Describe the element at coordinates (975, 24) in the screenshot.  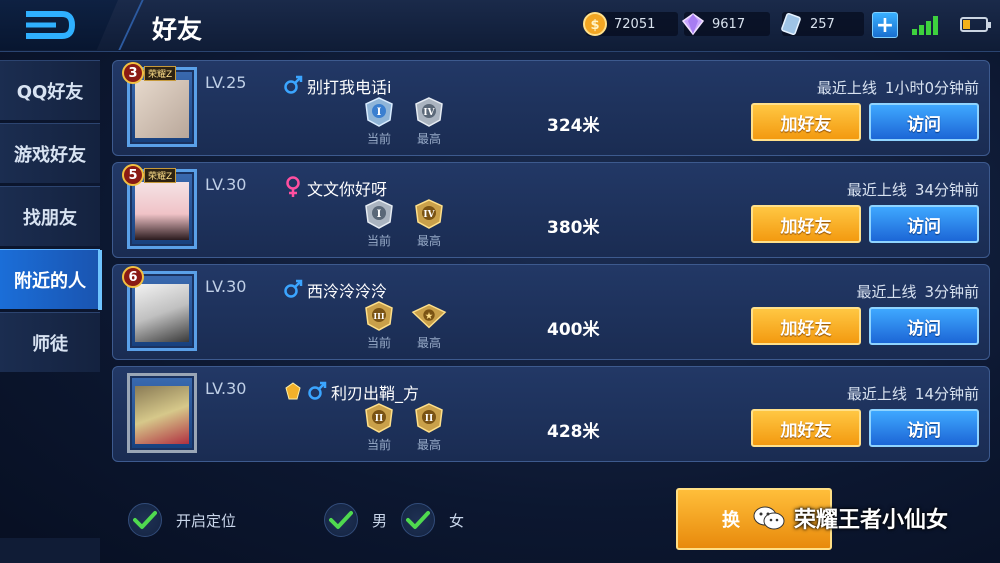
I see `battery-icon` at that location.